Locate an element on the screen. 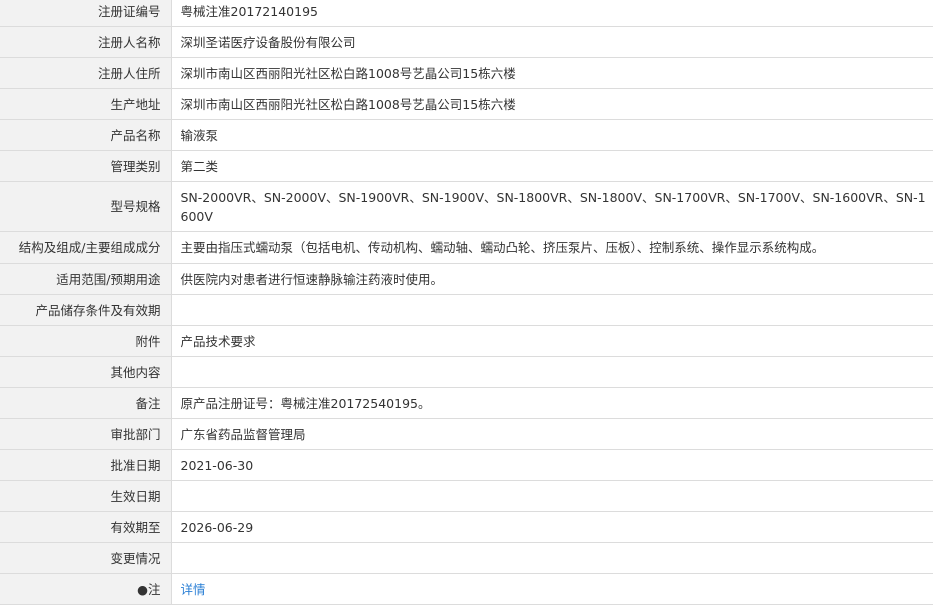  row-label: 注册人住所 is located at coordinates (86, 73).